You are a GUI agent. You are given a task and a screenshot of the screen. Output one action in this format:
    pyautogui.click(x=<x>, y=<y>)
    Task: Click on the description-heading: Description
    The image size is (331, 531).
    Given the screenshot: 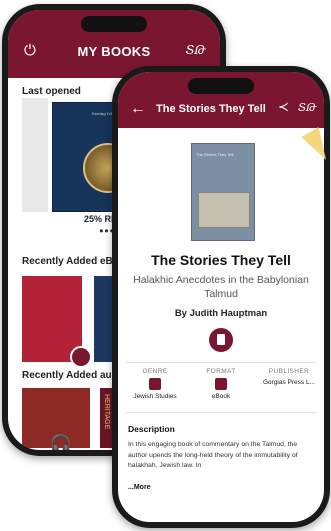 What is the action you would take?
    pyautogui.click(x=151, y=429)
    